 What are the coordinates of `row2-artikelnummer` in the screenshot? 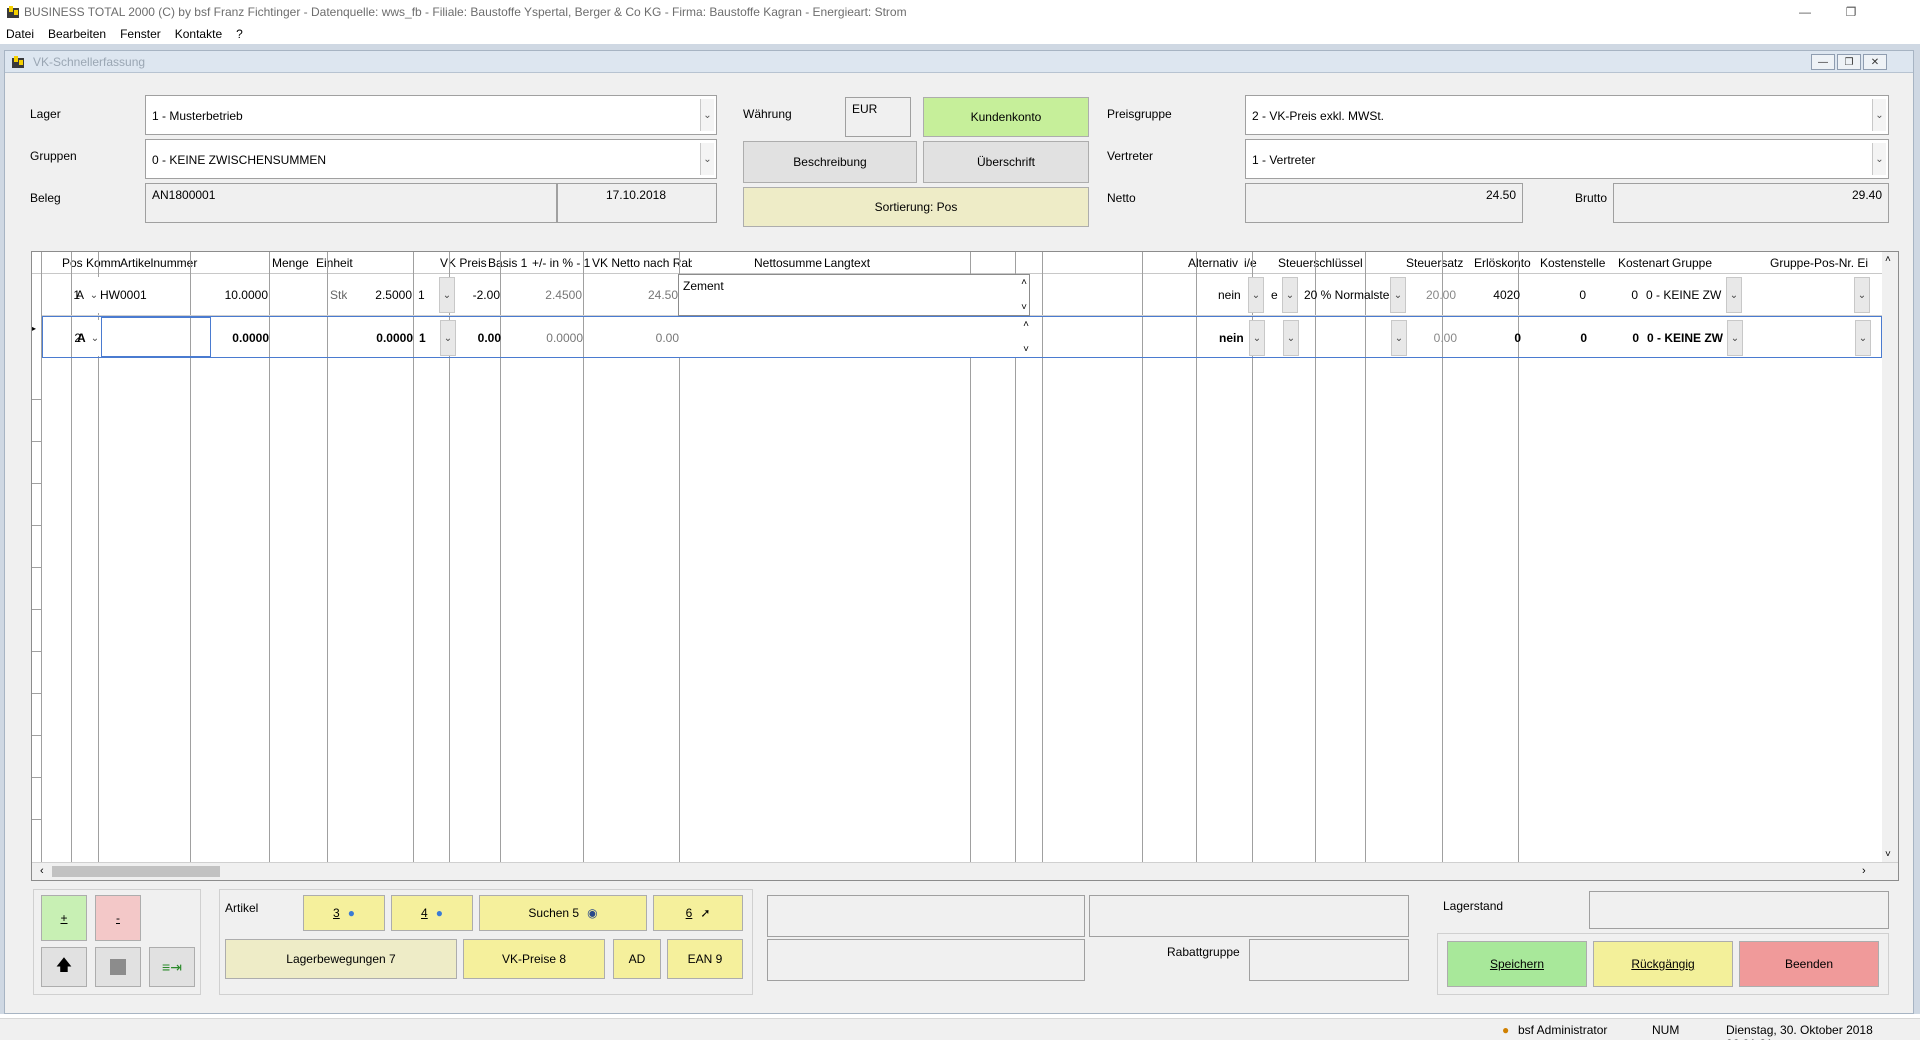 It's located at (156, 337).